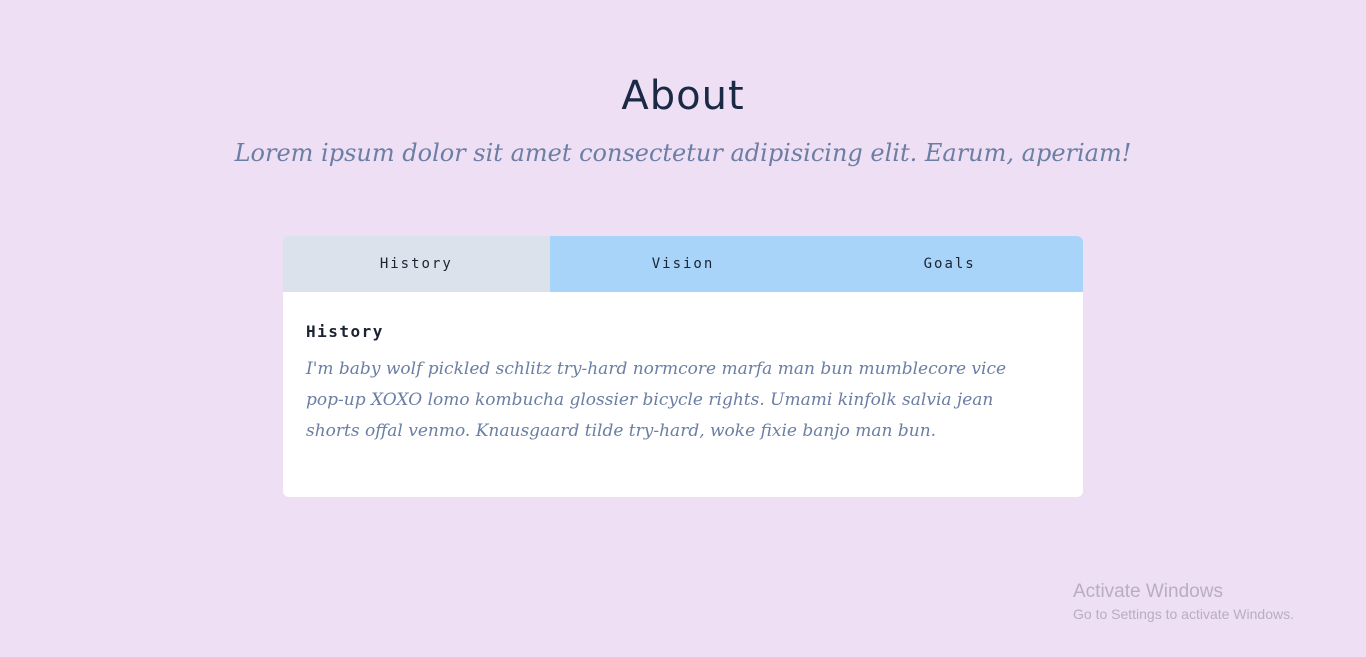 This screenshot has height=657, width=1366. Describe the element at coordinates (1183, 614) in the screenshot. I see `watermark-subtitle: Go to Settings to activate Windows.` at that location.